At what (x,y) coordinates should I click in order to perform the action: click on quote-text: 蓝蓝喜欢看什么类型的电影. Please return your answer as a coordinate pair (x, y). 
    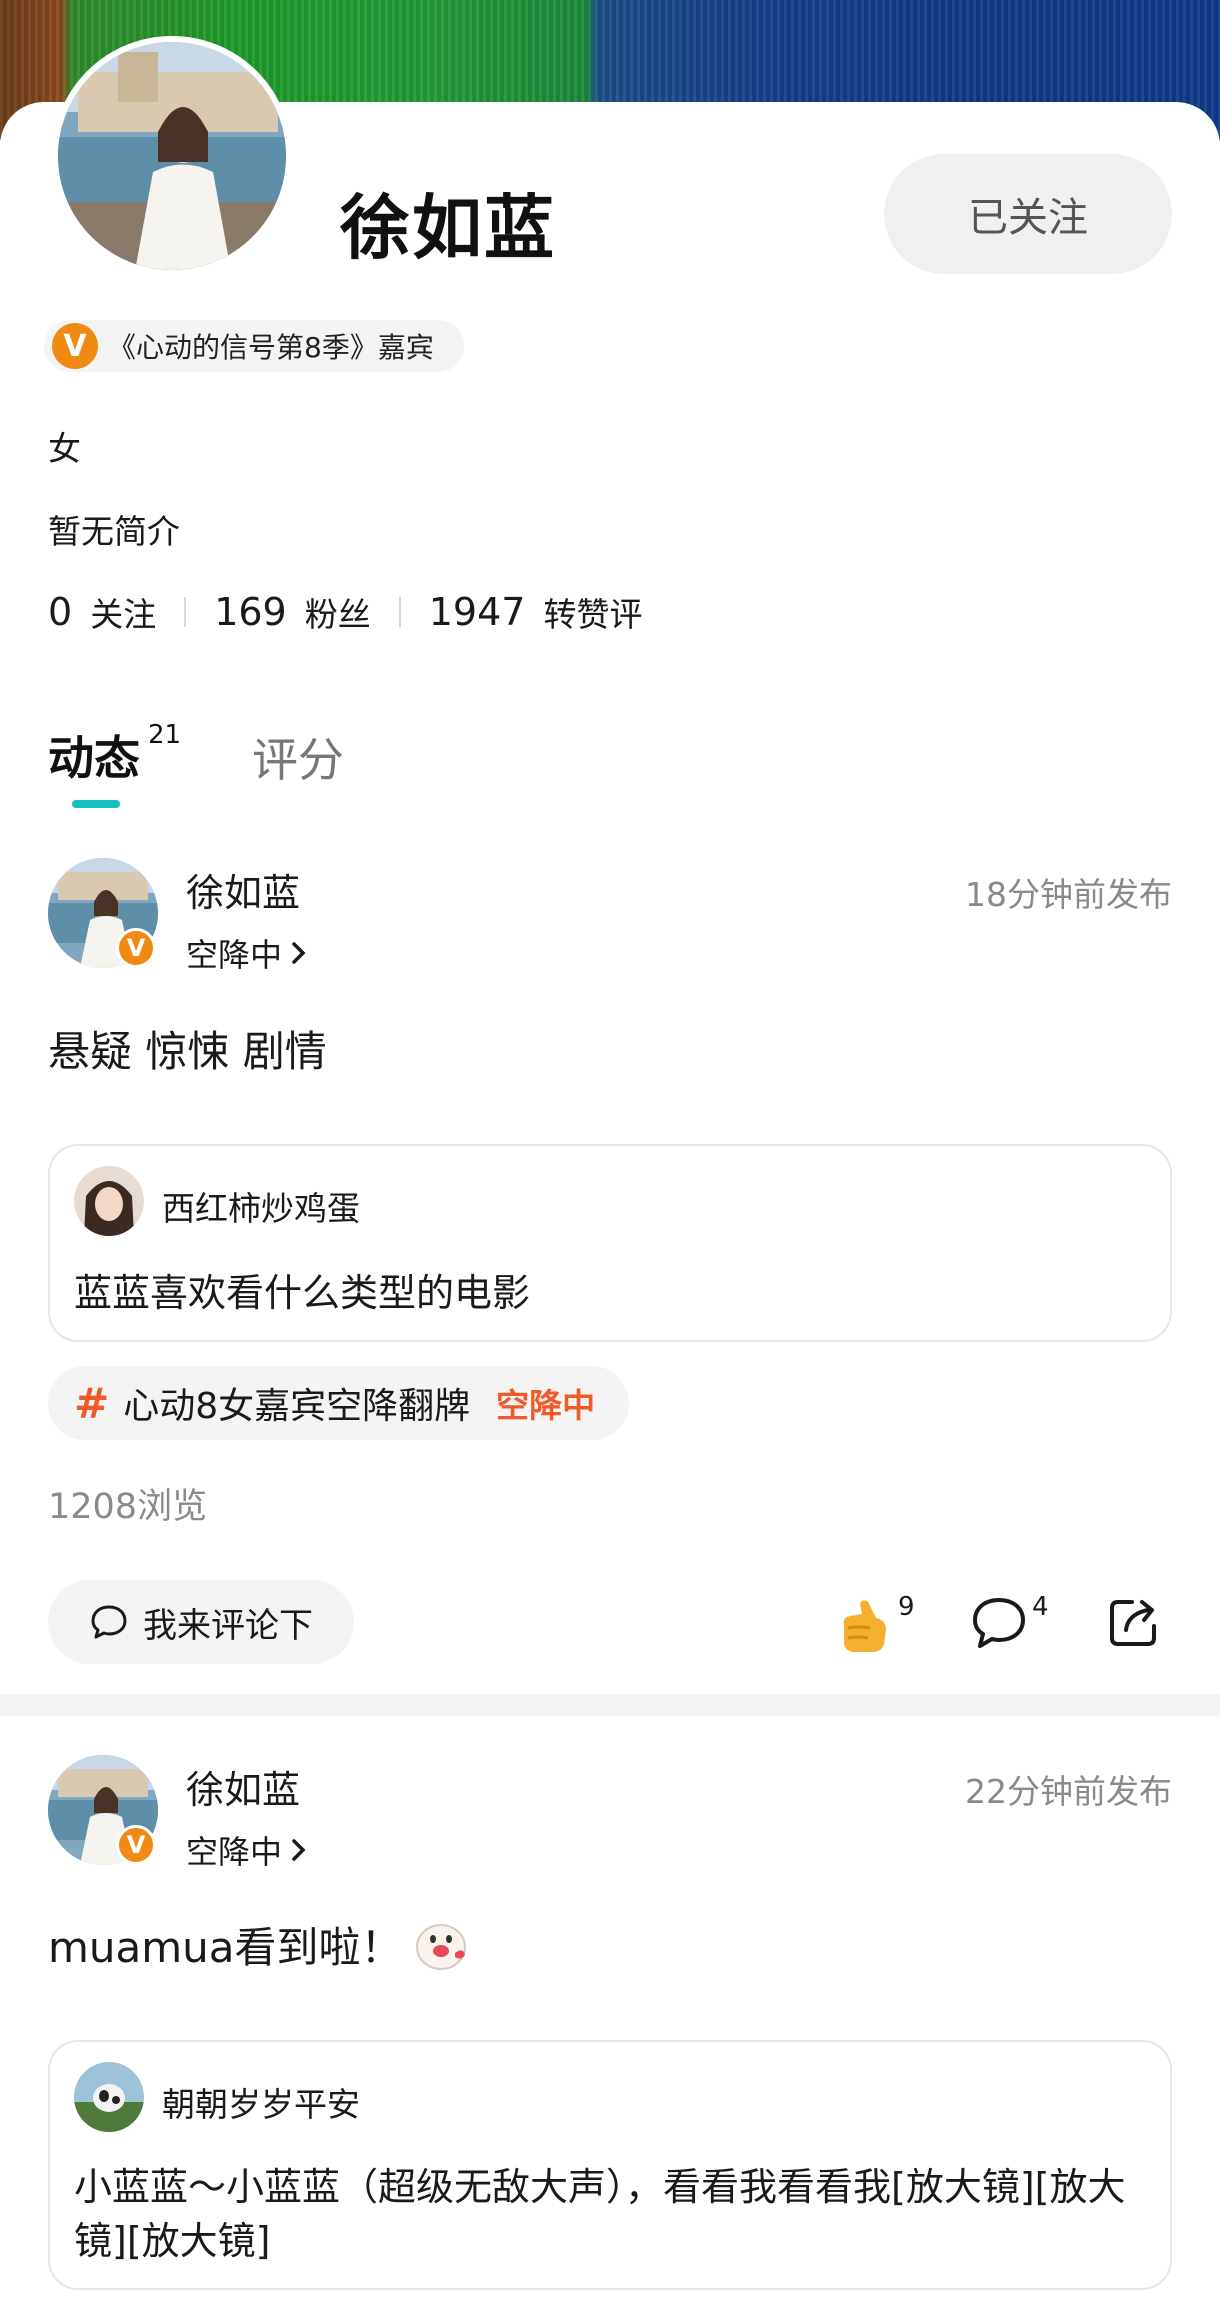
    Looking at the image, I should click on (302, 1293).